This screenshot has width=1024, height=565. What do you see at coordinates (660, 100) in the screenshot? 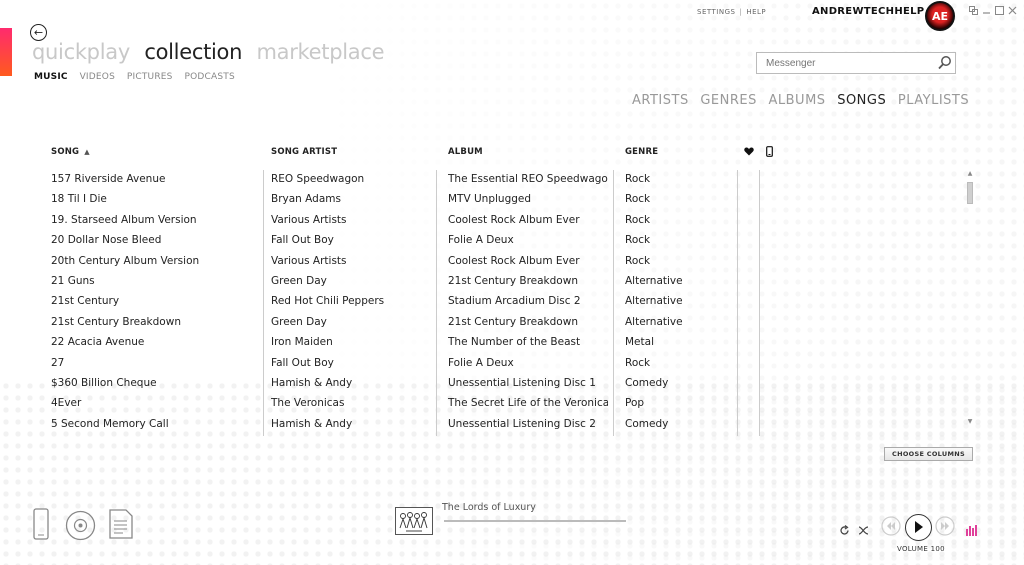
I see `tab-artists: ARTISTS` at bounding box center [660, 100].